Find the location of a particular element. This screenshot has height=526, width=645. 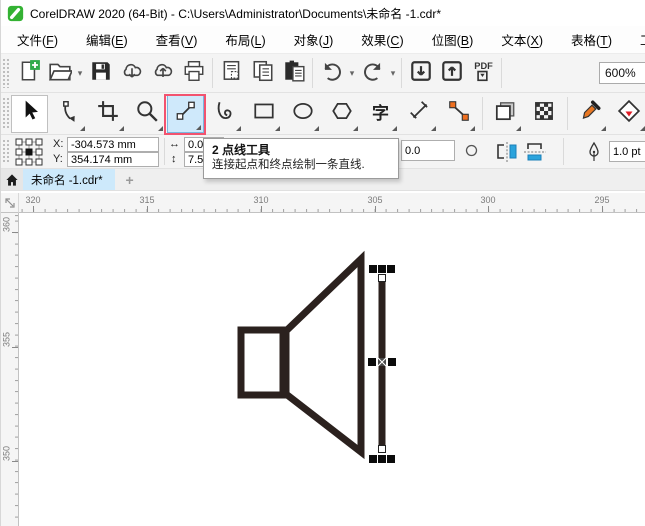

export-button is located at coordinates (451, 73).